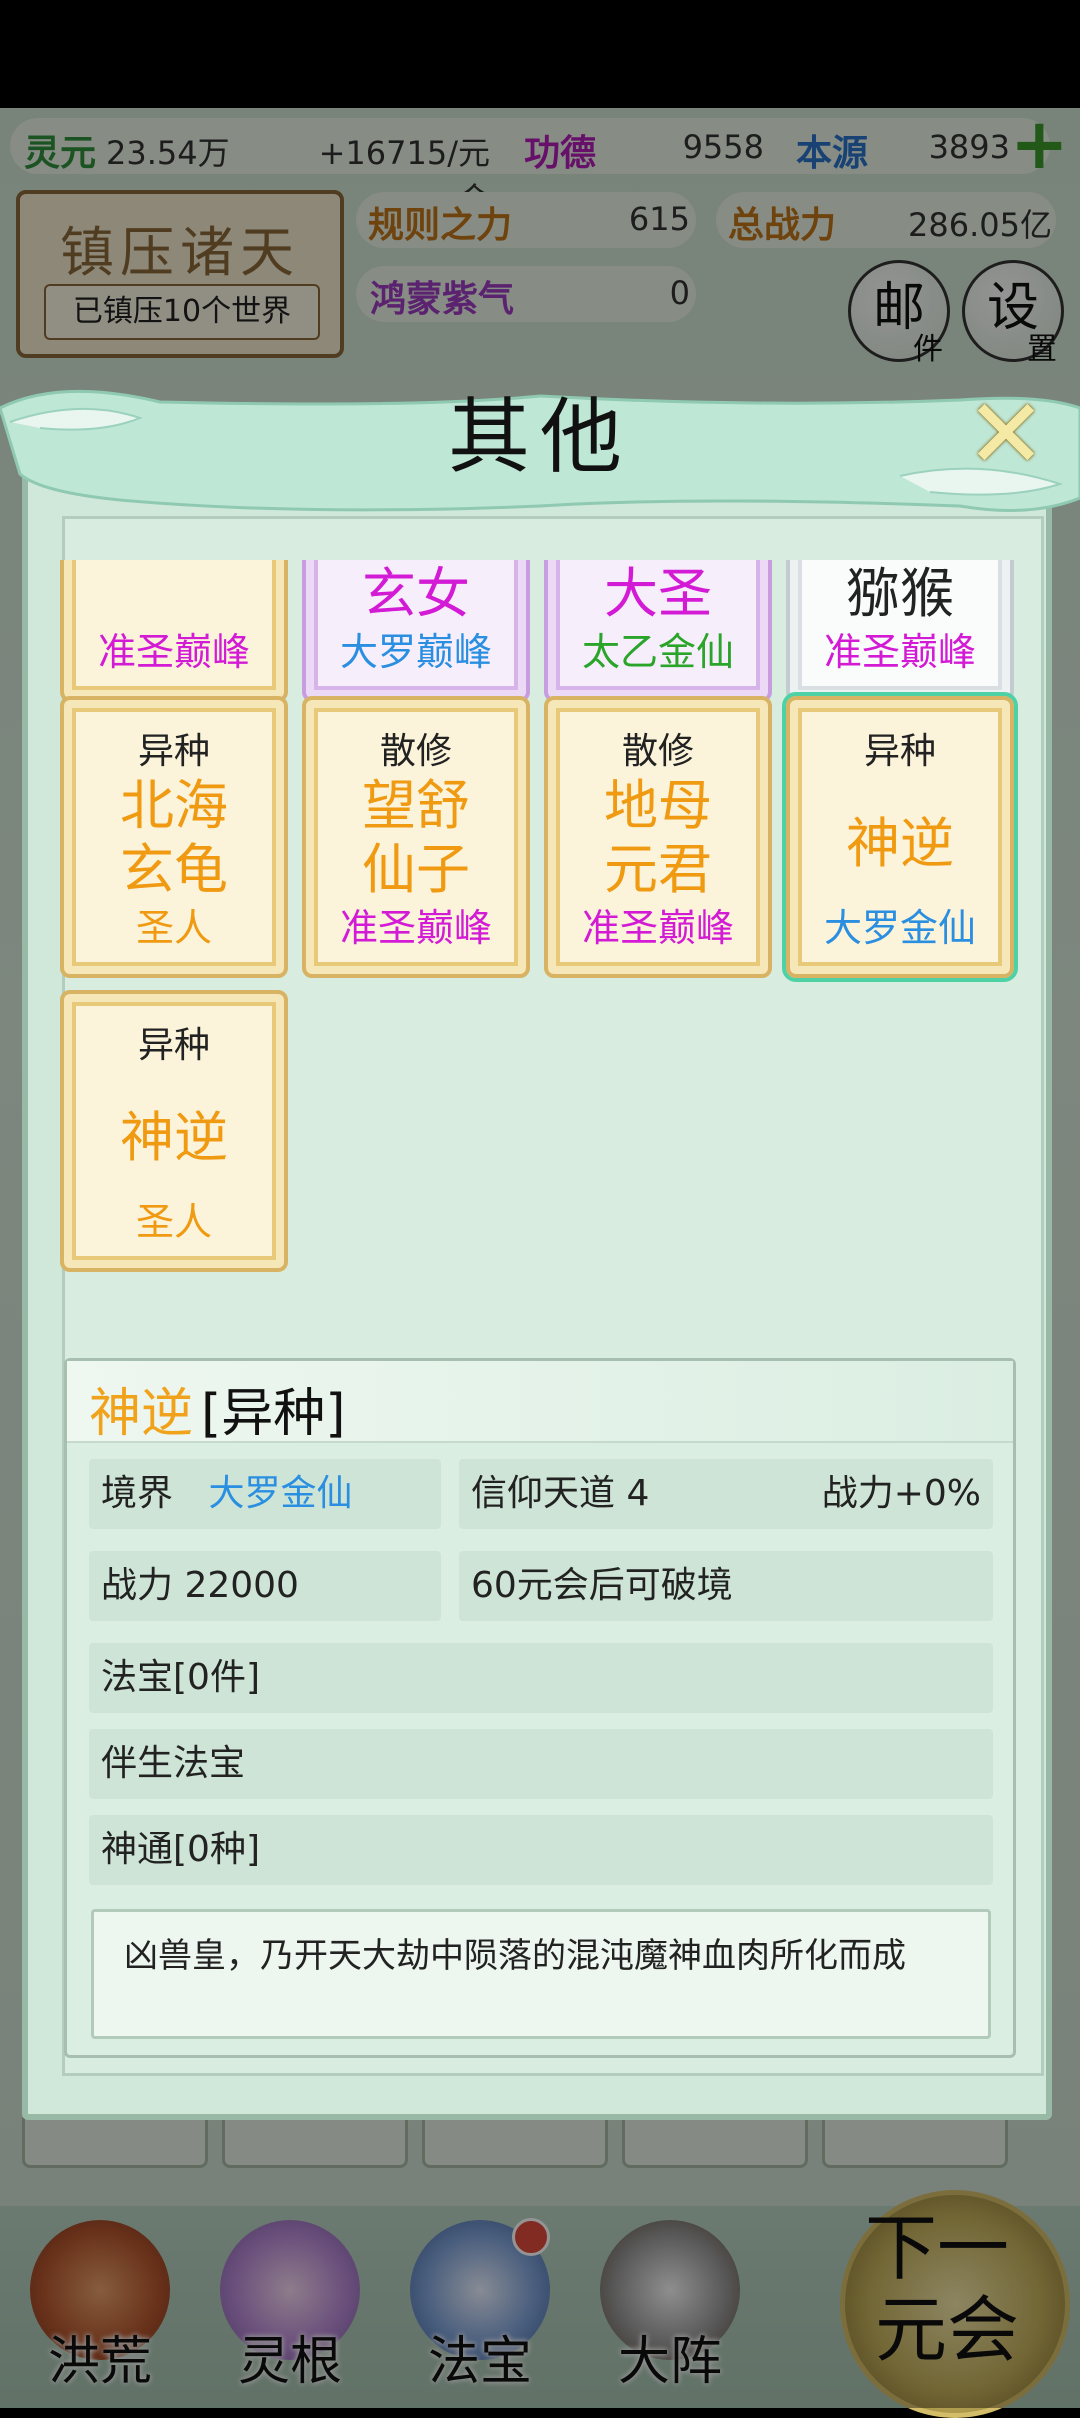 The width and height of the screenshot is (1080, 2418). I want to click on card-name: 望舒 仙子, so click(416, 837).